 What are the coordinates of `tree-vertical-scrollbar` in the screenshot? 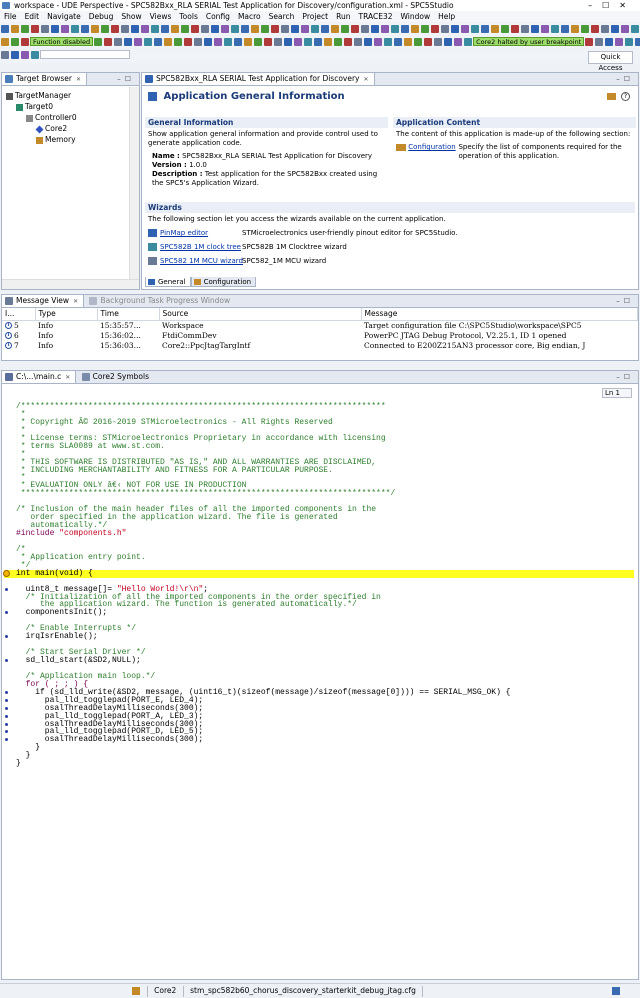 It's located at (134, 183).